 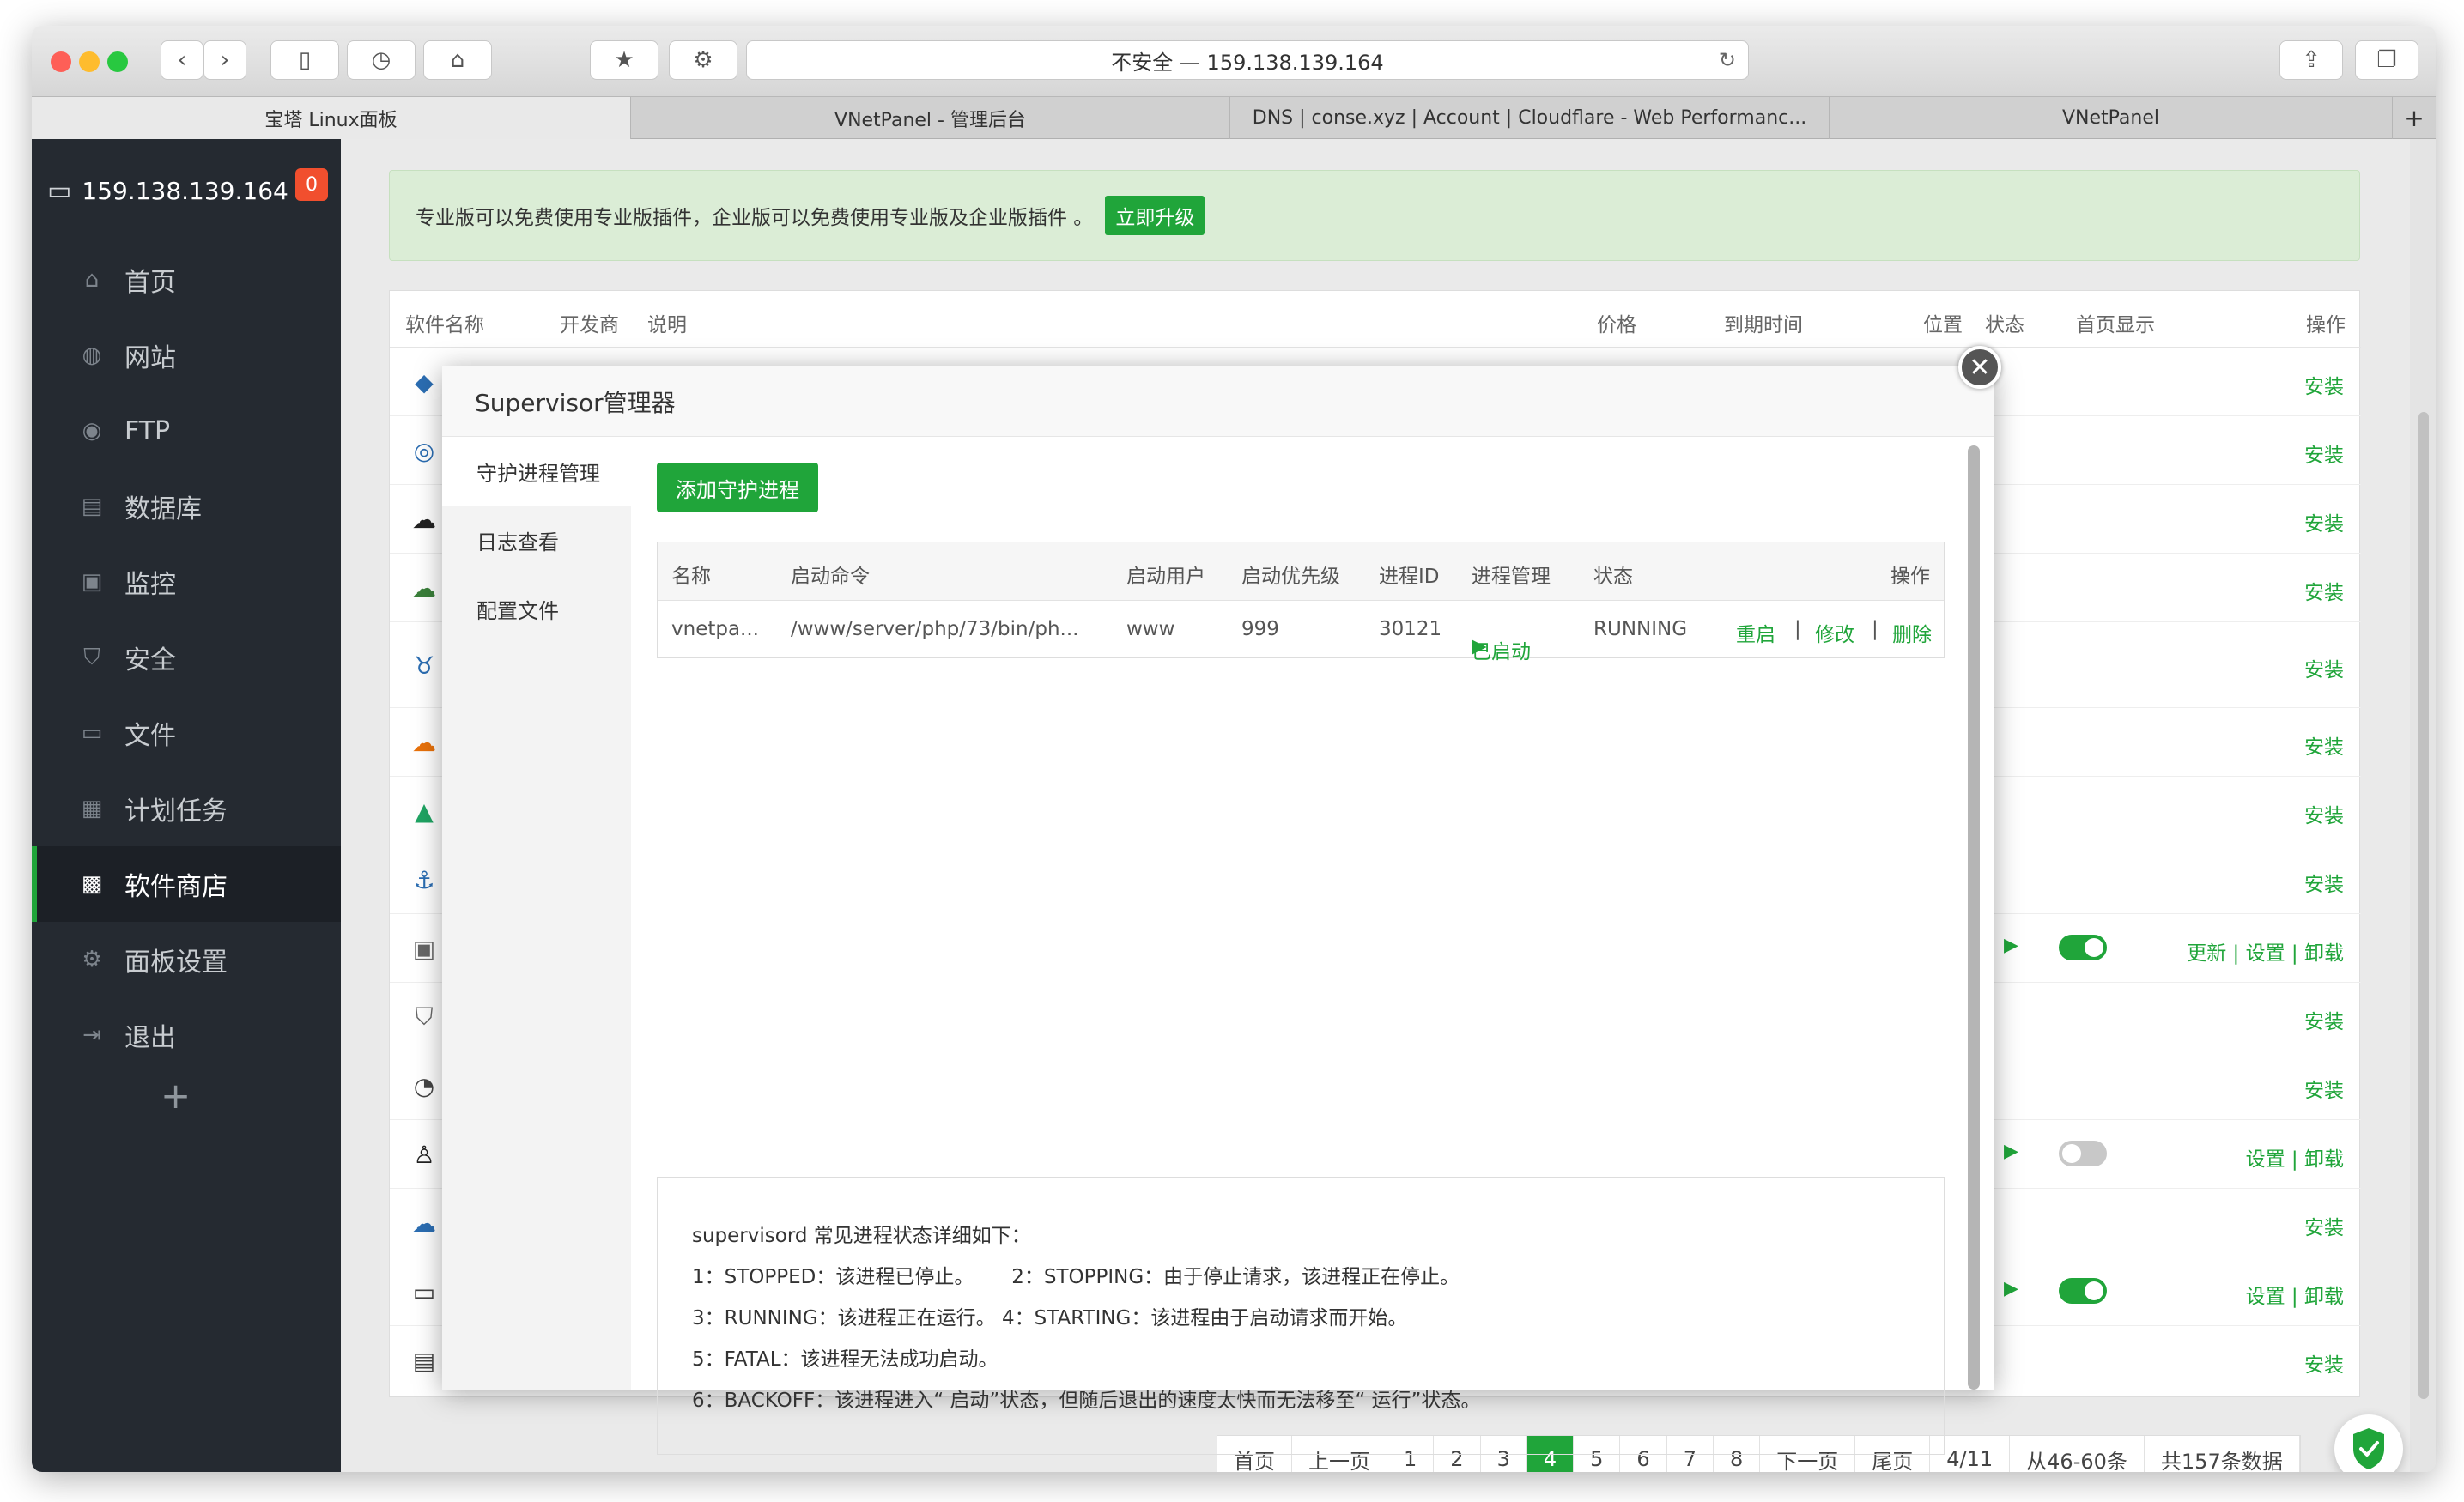 I want to click on back-button: ‹, so click(x=182, y=60).